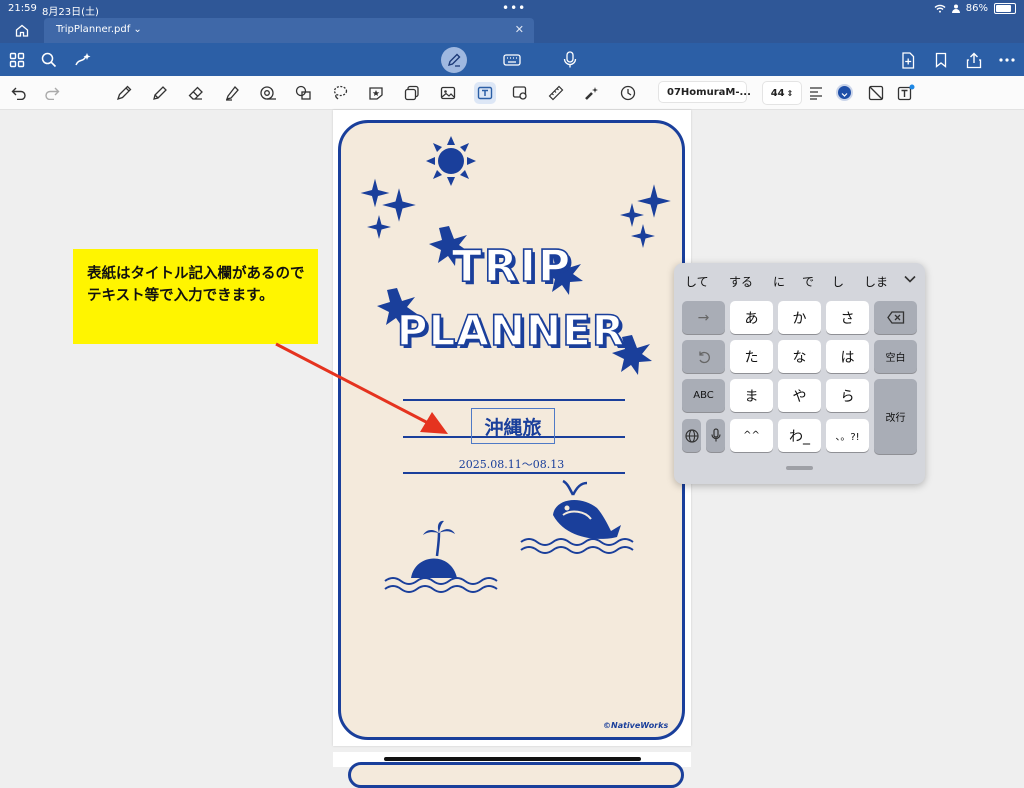 Image resolution: width=1024 pixels, height=788 pixels. What do you see at coordinates (196, 93) in the screenshot?
I see `eraser-icon` at bounding box center [196, 93].